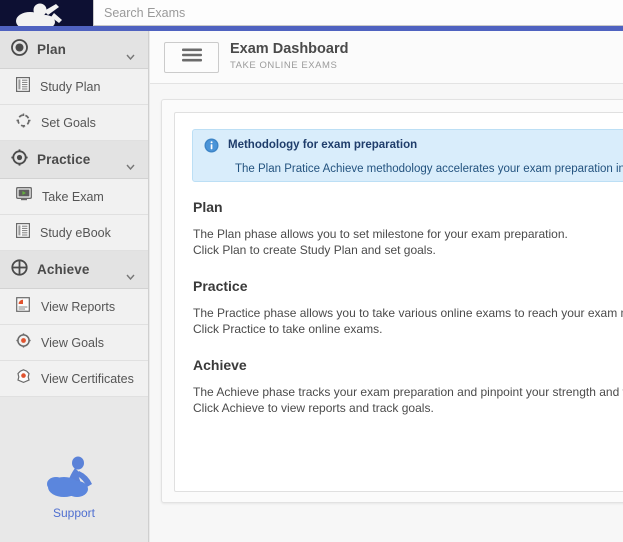 The width and height of the screenshot is (623, 542). Describe the element at coordinates (220, 286) in the screenshot. I see `section-heading: Practice` at that location.